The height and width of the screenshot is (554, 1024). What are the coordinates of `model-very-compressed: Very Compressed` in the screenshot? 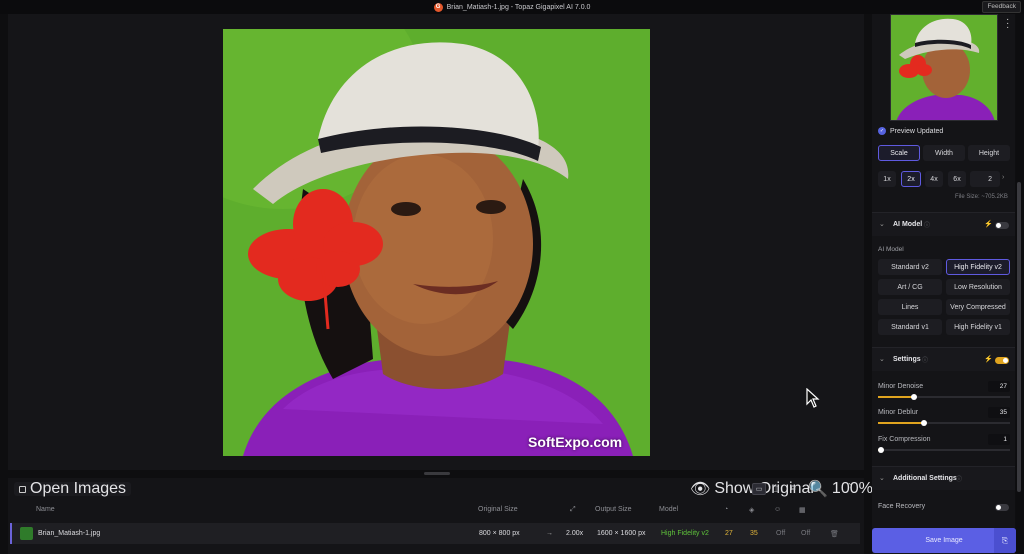 It's located at (978, 307).